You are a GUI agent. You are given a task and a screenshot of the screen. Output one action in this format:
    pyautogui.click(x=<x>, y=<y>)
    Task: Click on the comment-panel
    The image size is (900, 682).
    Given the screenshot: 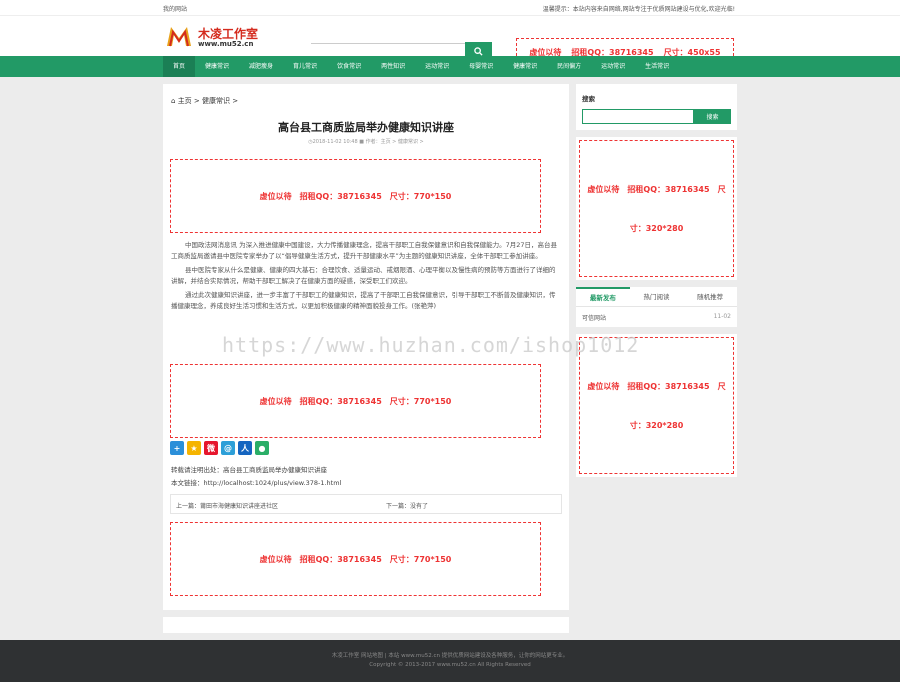 What is the action you would take?
    pyautogui.click(x=366, y=625)
    